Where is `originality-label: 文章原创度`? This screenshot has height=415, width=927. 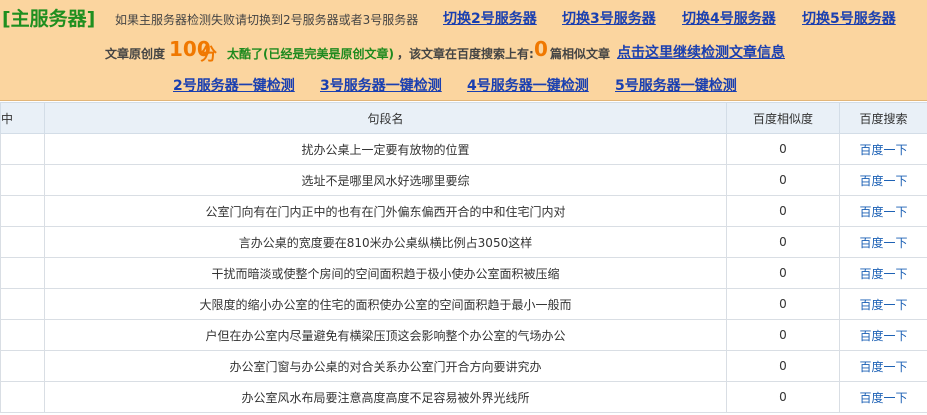
originality-label: 文章原创度 is located at coordinates (135, 54).